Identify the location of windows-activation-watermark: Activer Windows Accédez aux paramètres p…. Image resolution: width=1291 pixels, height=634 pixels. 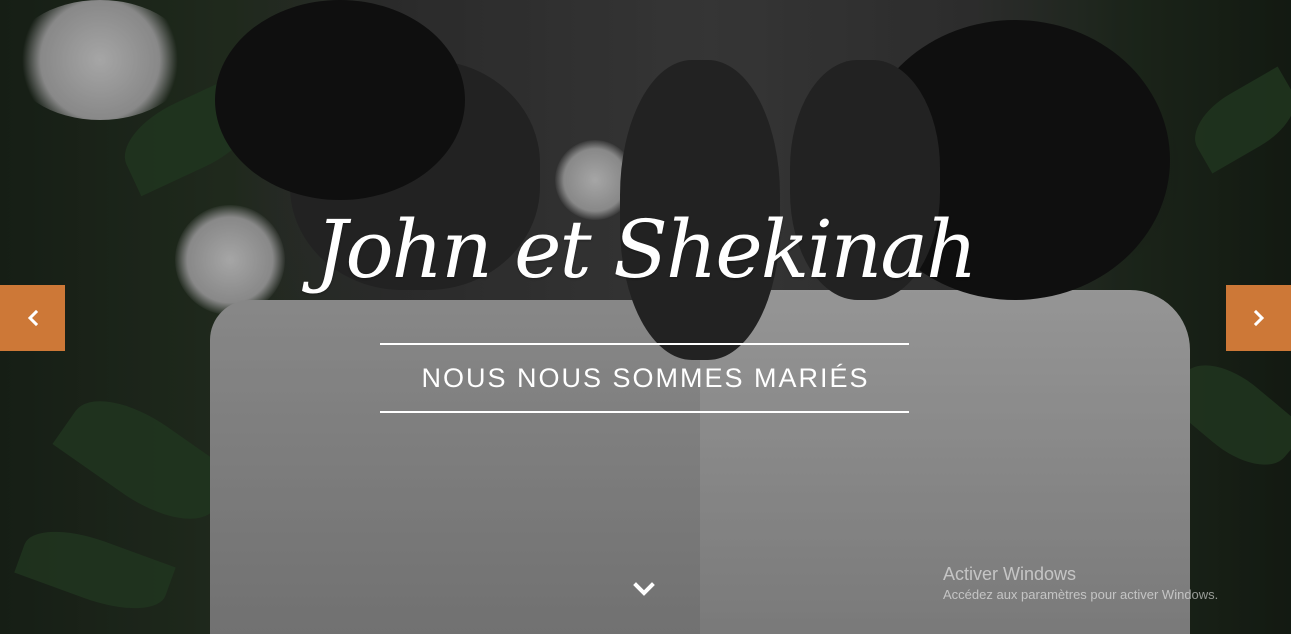
(1080, 583).